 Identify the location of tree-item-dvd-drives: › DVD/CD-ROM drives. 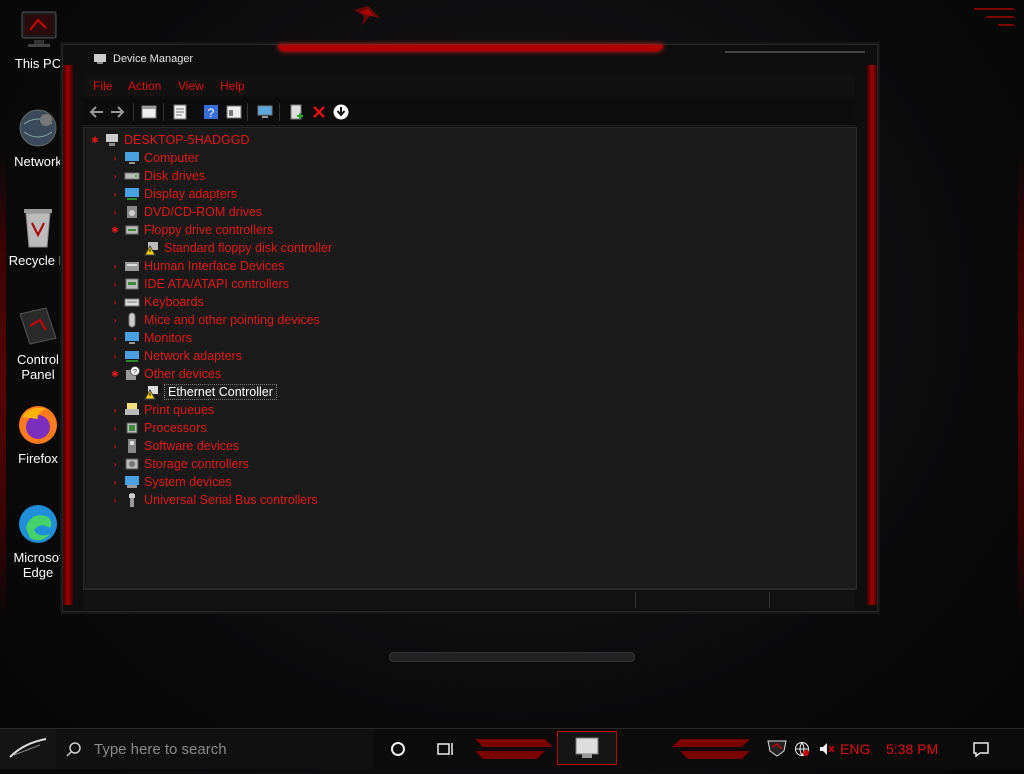
(185, 212).